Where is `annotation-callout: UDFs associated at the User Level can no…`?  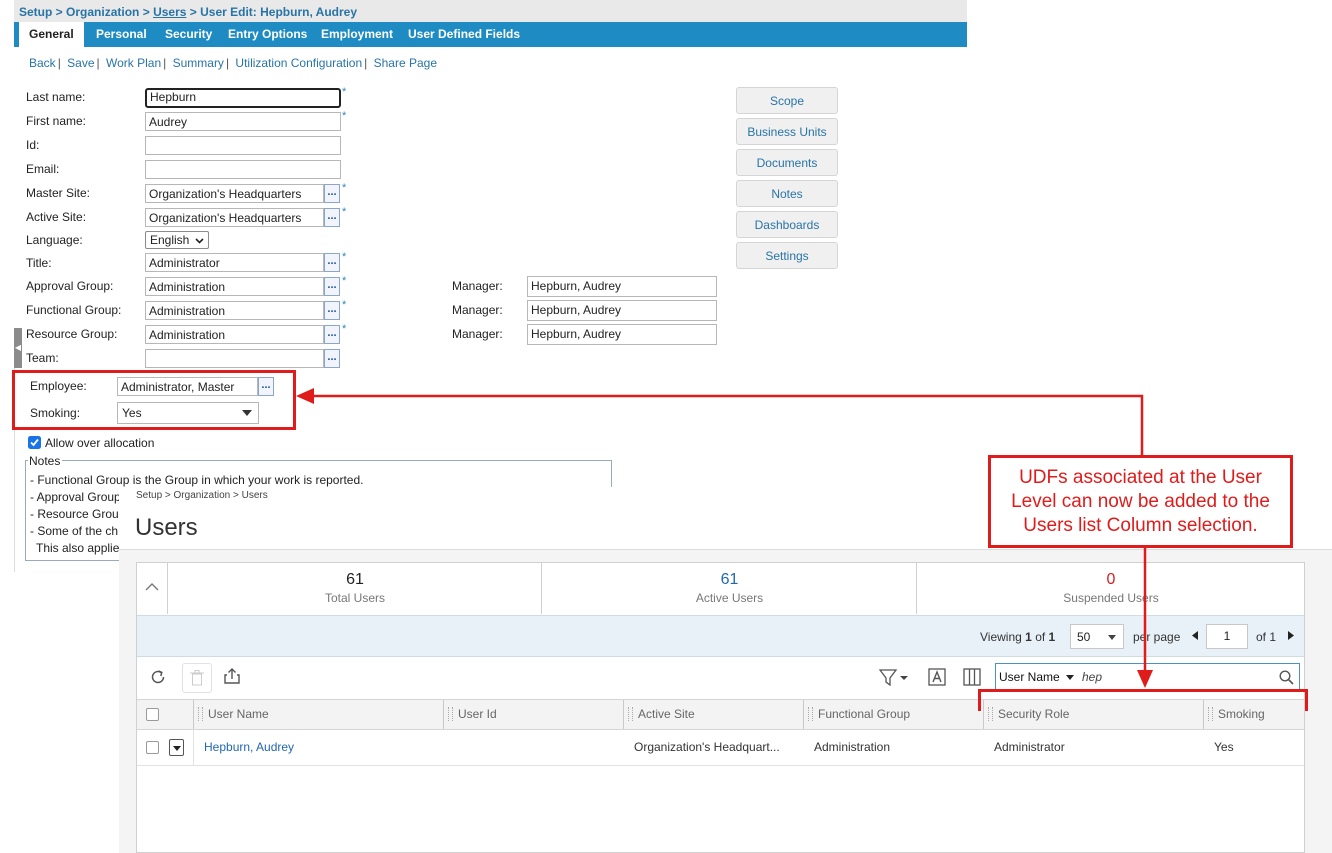 annotation-callout: UDFs associated at the User Level can no… is located at coordinates (1140, 501).